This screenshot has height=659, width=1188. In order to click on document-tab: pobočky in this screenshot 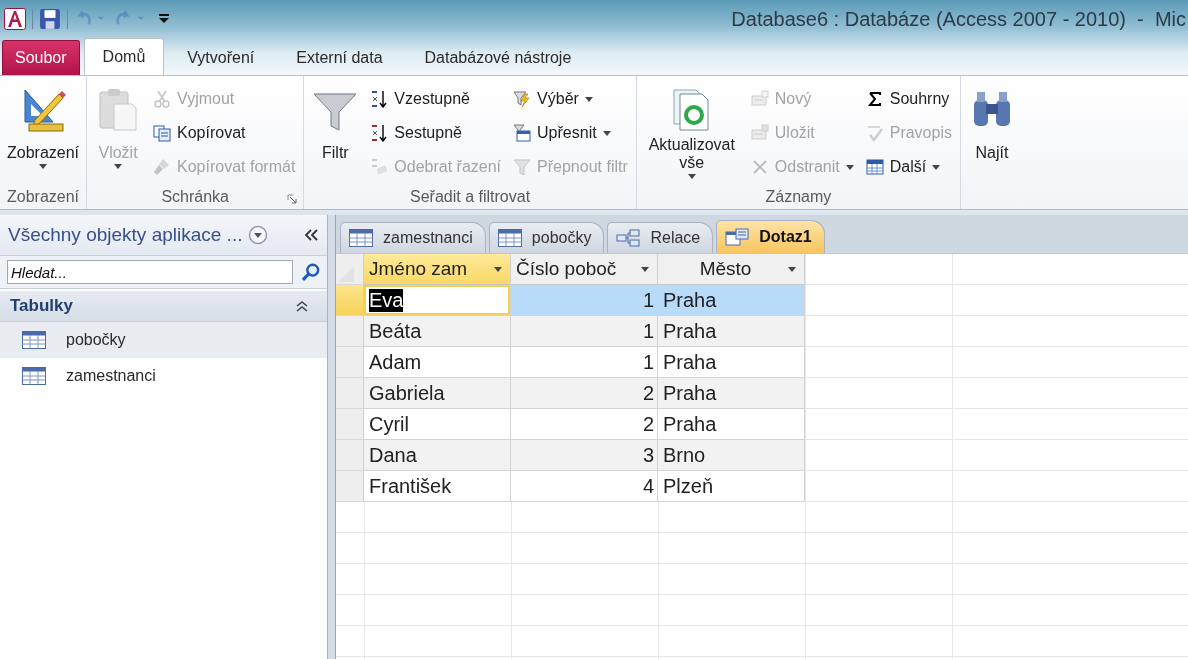, I will do `click(546, 237)`.